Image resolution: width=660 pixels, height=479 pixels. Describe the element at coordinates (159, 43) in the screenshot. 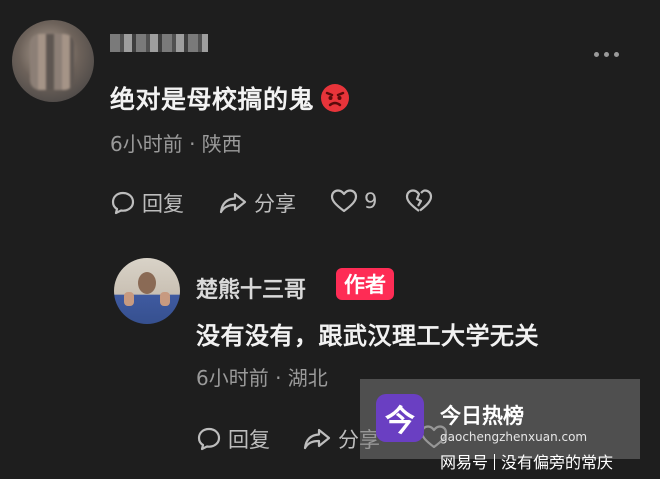

I see `commenter-username-blurred` at that location.